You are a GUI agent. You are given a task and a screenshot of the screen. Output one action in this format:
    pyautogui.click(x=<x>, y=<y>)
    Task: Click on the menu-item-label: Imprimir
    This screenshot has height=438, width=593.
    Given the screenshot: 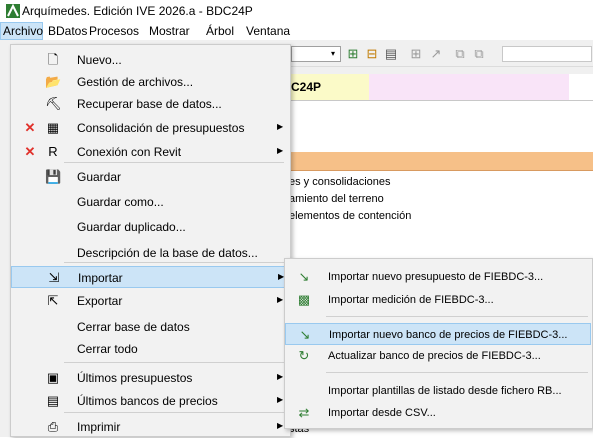 What is the action you would take?
    pyautogui.click(x=99, y=427)
    